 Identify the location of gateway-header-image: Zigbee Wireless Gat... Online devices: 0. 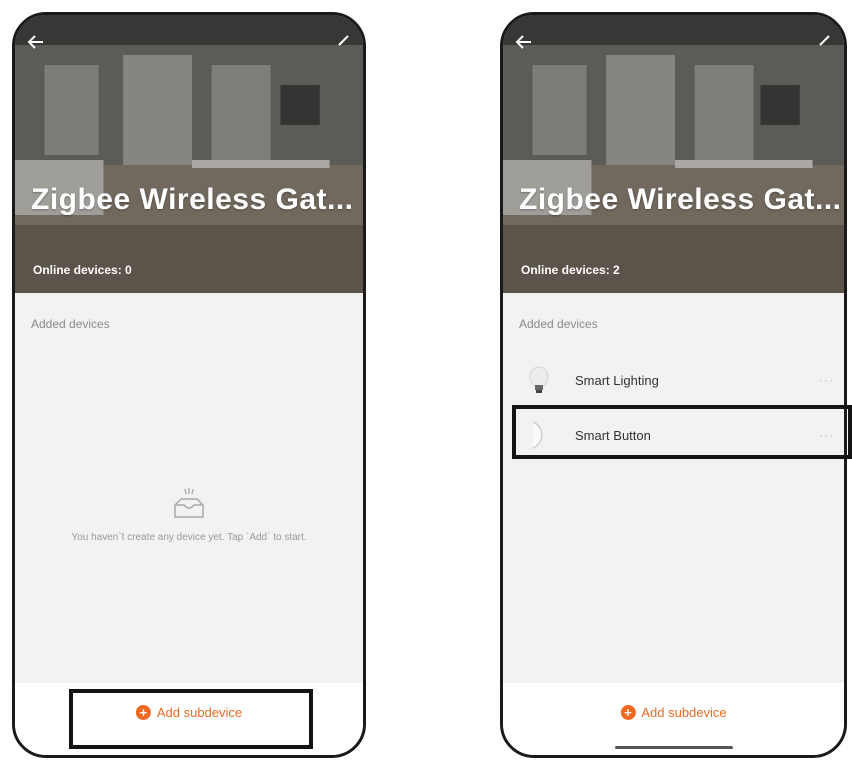
(189, 154).